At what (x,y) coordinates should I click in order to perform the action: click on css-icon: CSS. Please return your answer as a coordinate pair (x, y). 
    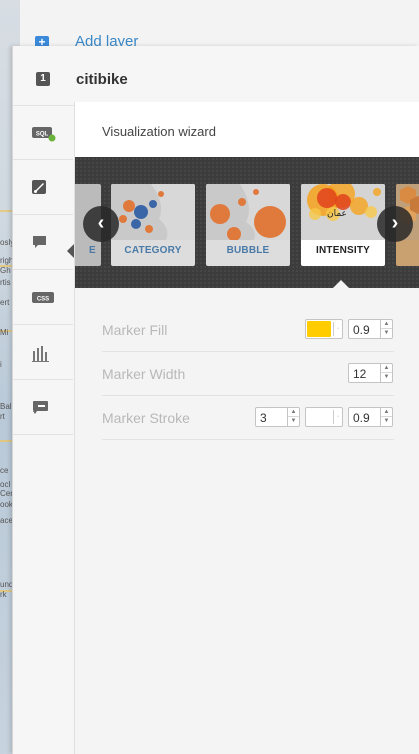
    Looking at the image, I should click on (43, 297).